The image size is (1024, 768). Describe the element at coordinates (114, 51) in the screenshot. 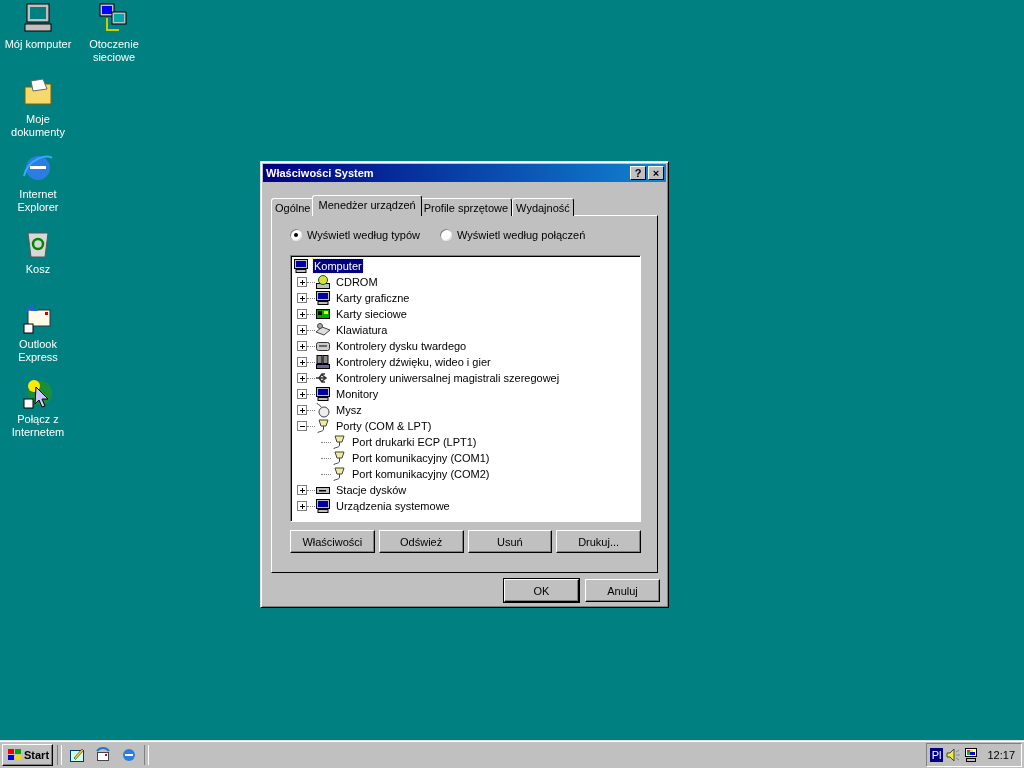

I see `desktop-icon-label: Otoczenie sieciowe` at that location.